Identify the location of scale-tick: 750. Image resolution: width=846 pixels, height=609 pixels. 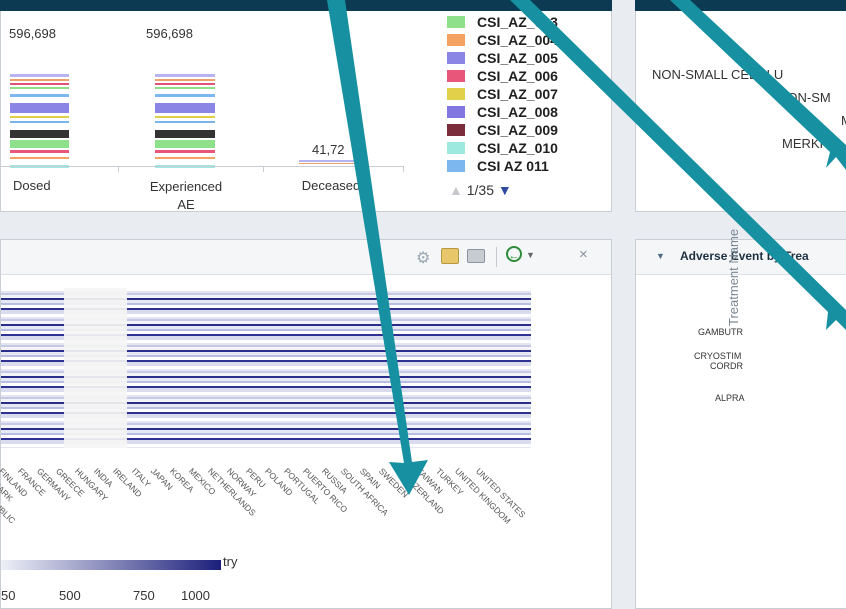
(144, 595).